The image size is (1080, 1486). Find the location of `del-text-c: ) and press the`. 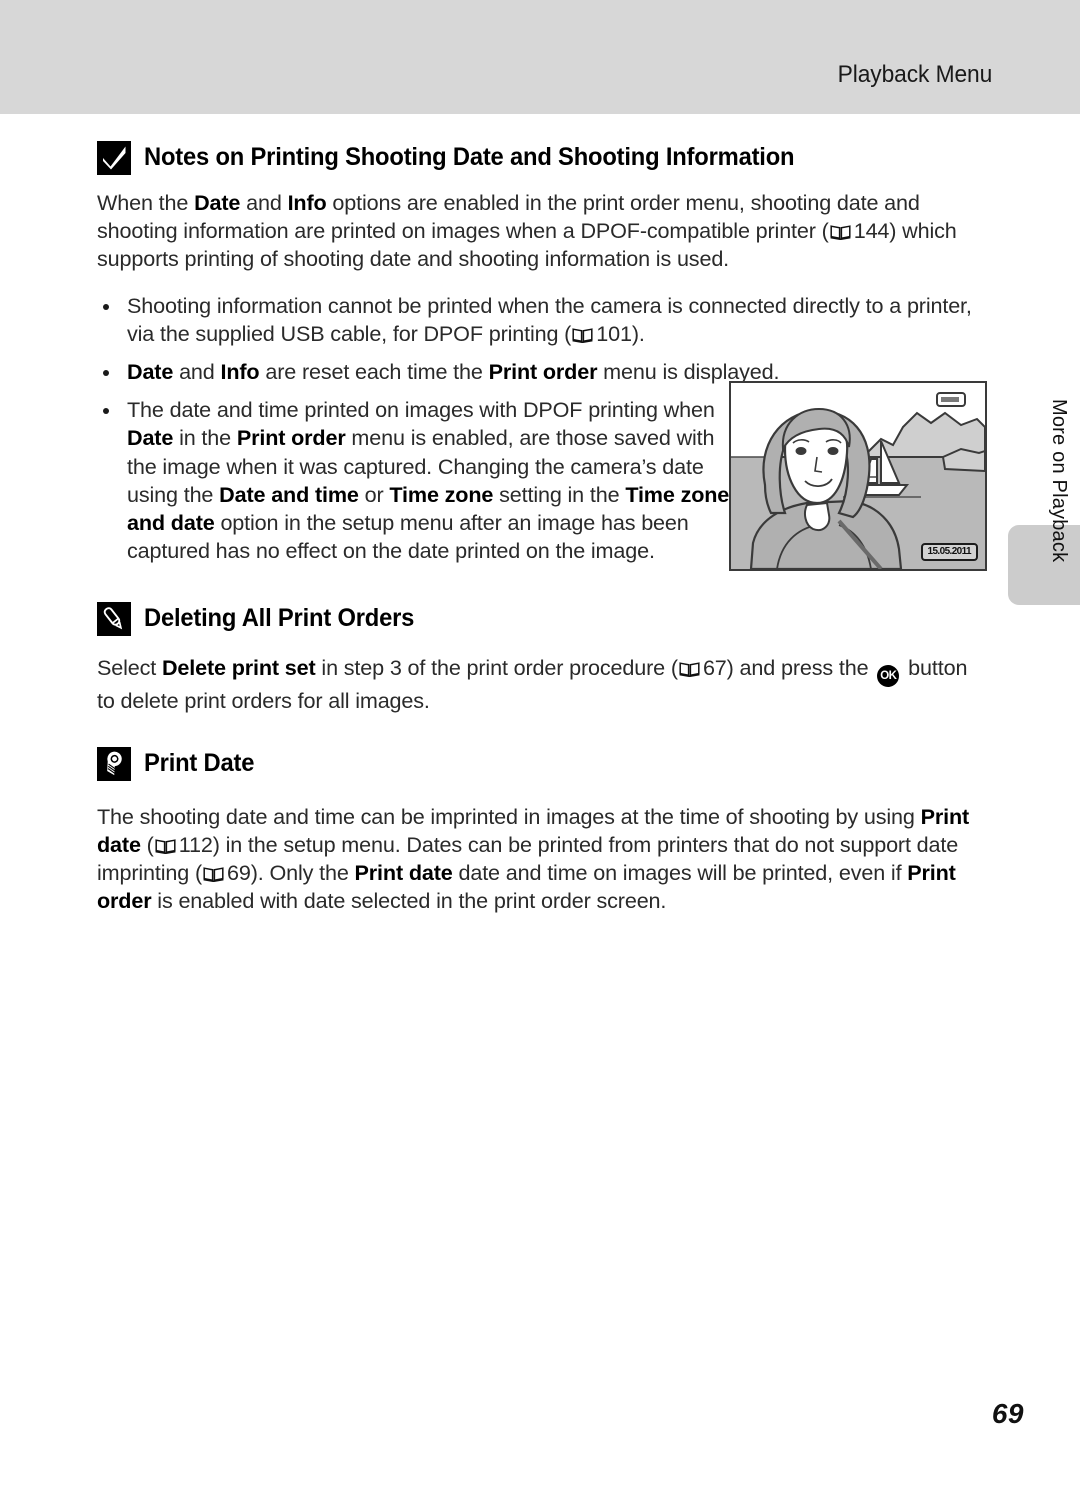

del-text-c: ) and press the is located at coordinates (800, 668).